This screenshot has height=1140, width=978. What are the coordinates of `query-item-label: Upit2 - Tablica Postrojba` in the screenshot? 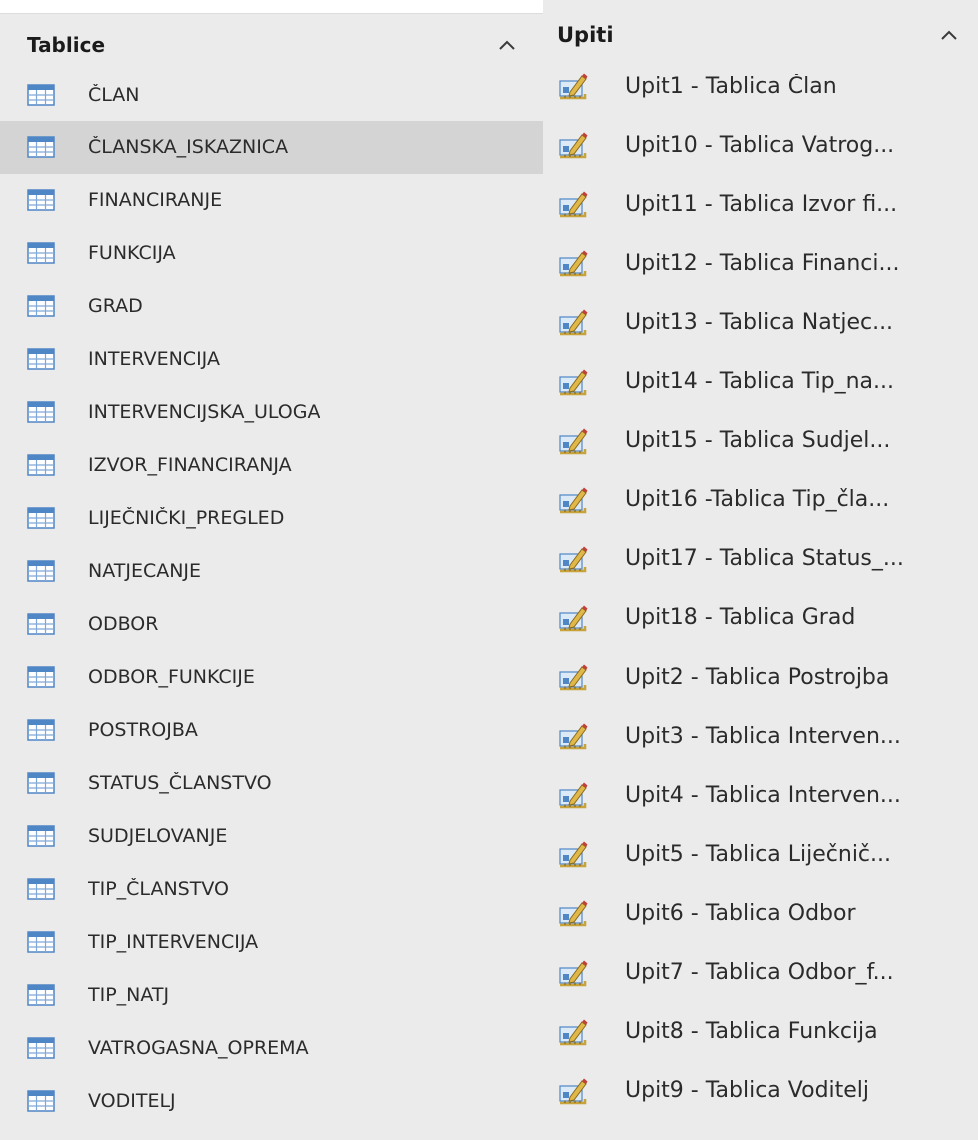 It's located at (757, 677).